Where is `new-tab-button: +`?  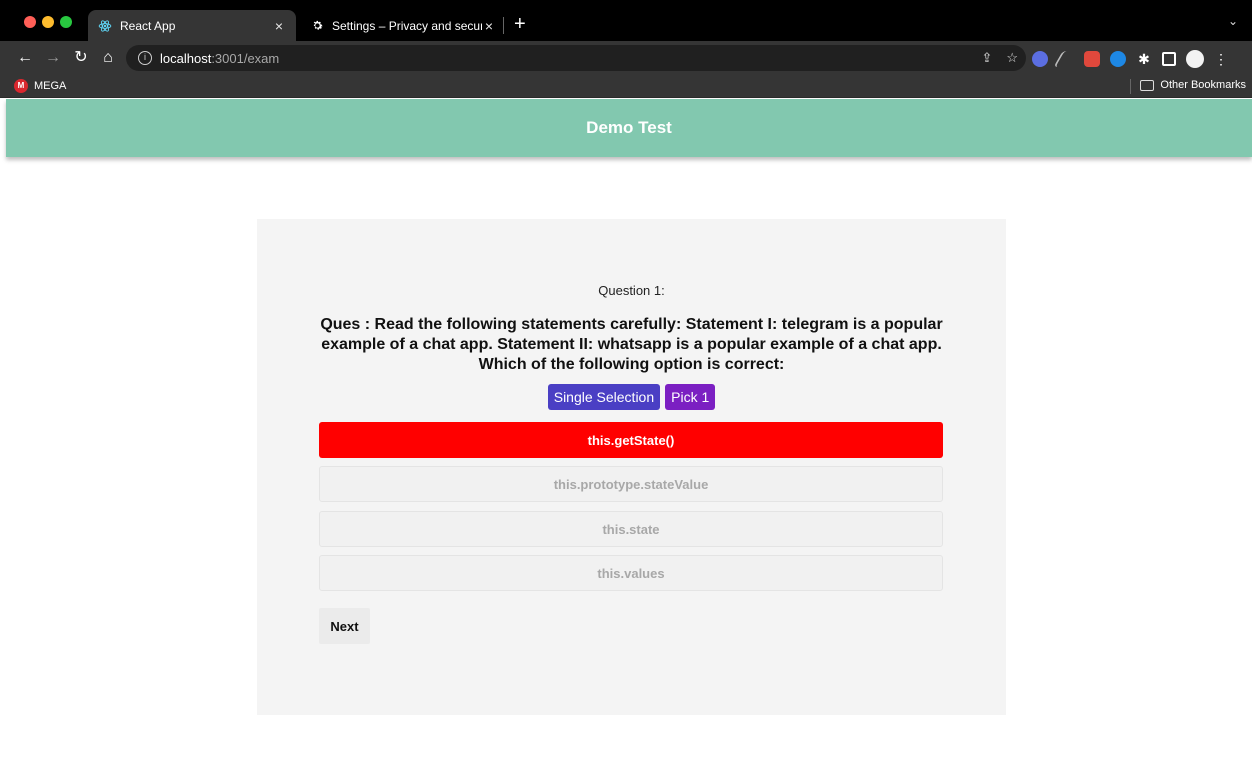
new-tab-button: + is located at coordinates (520, 24).